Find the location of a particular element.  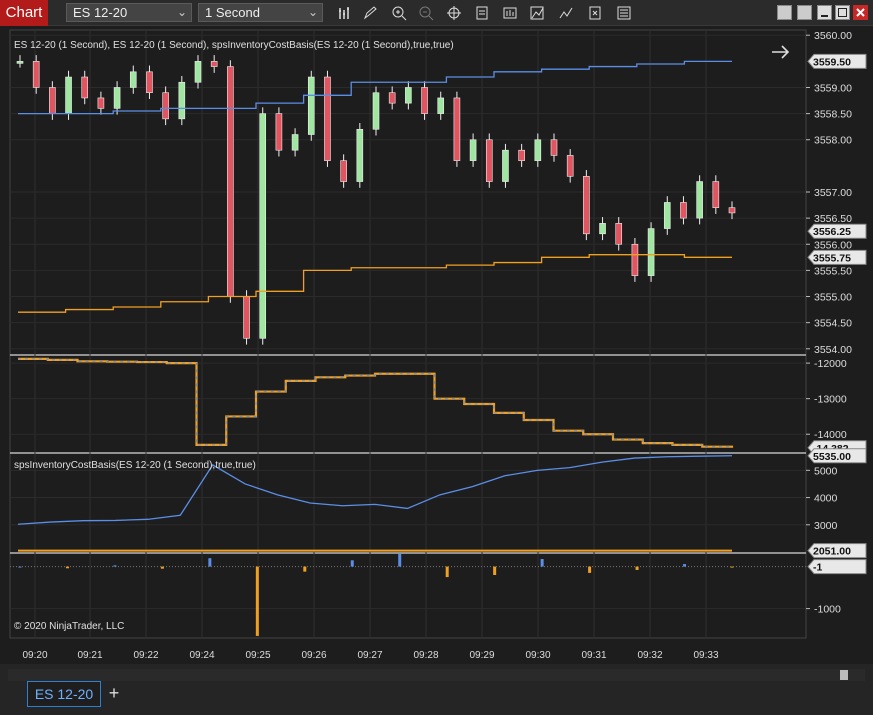

zoom-in-icon is located at coordinates (399, 13).